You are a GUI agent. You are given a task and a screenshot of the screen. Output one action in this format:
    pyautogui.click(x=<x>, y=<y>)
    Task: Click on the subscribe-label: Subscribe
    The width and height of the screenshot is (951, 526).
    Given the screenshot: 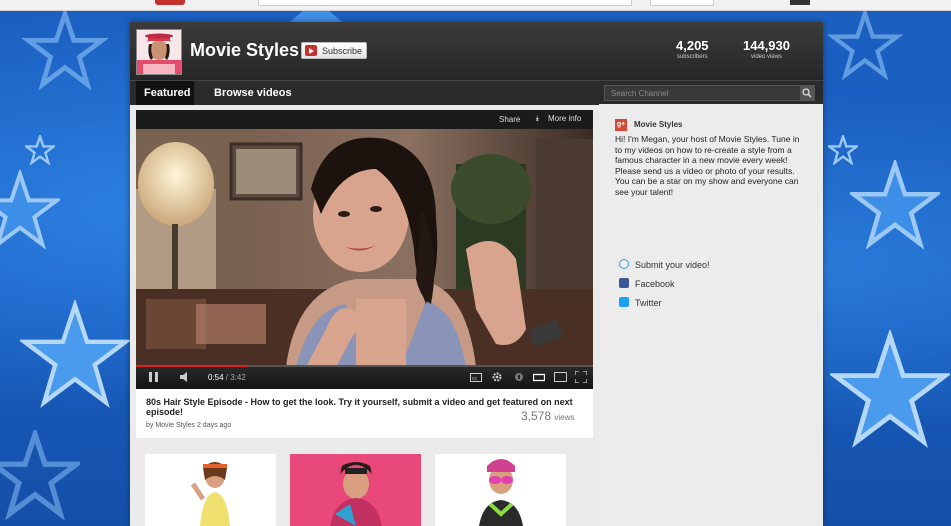 What is the action you would take?
    pyautogui.click(x=342, y=51)
    